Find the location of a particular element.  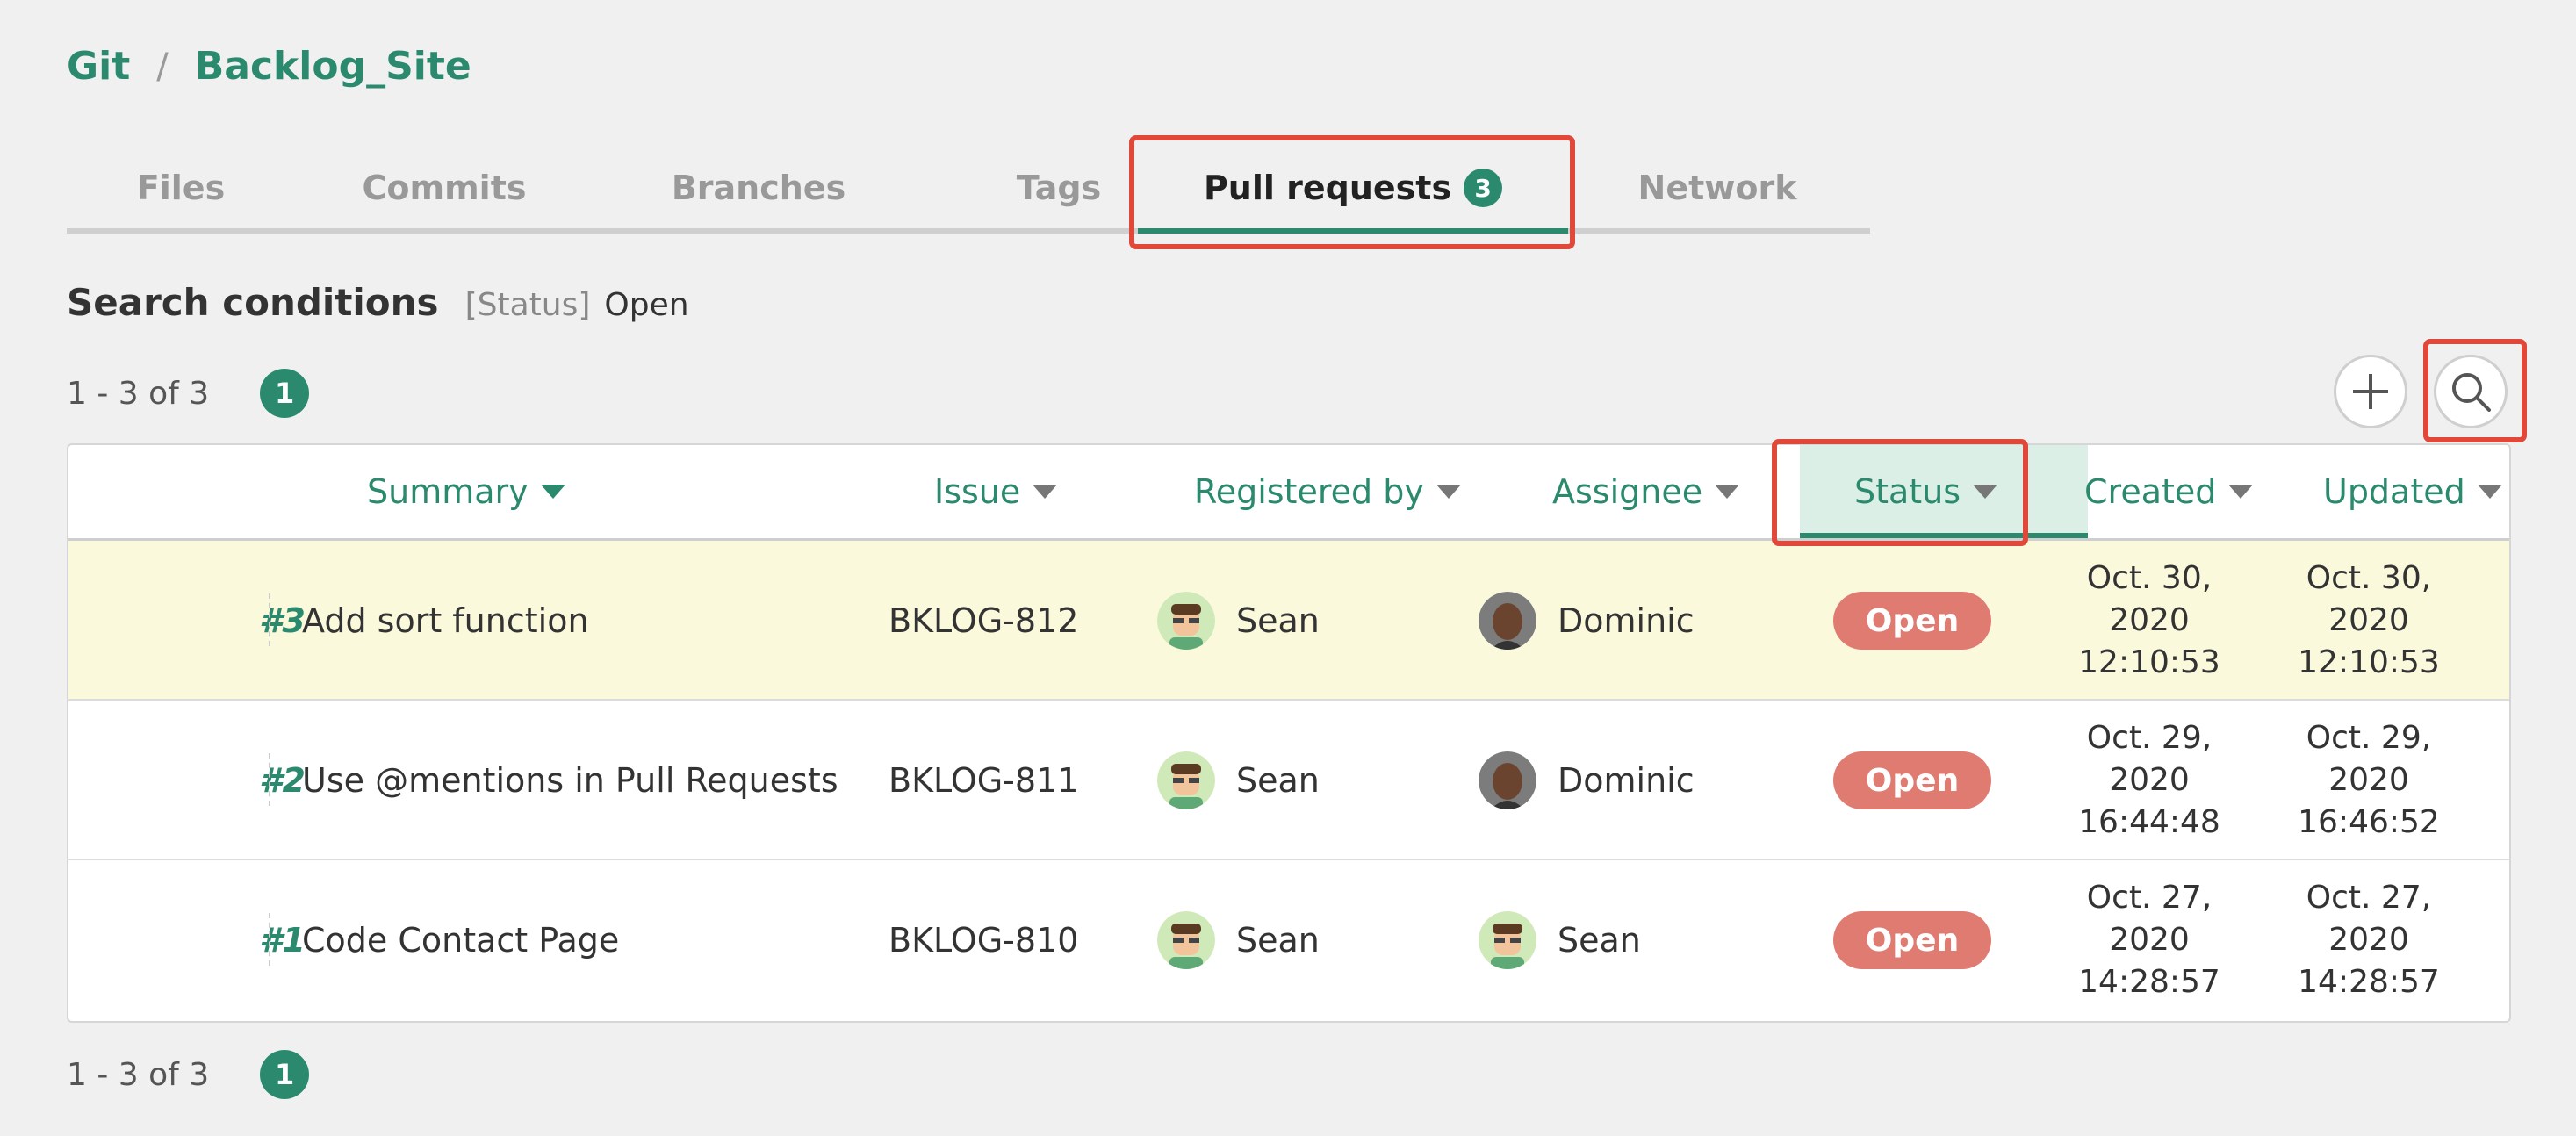

tab-network: Network is located at coordinates (1717, 187).